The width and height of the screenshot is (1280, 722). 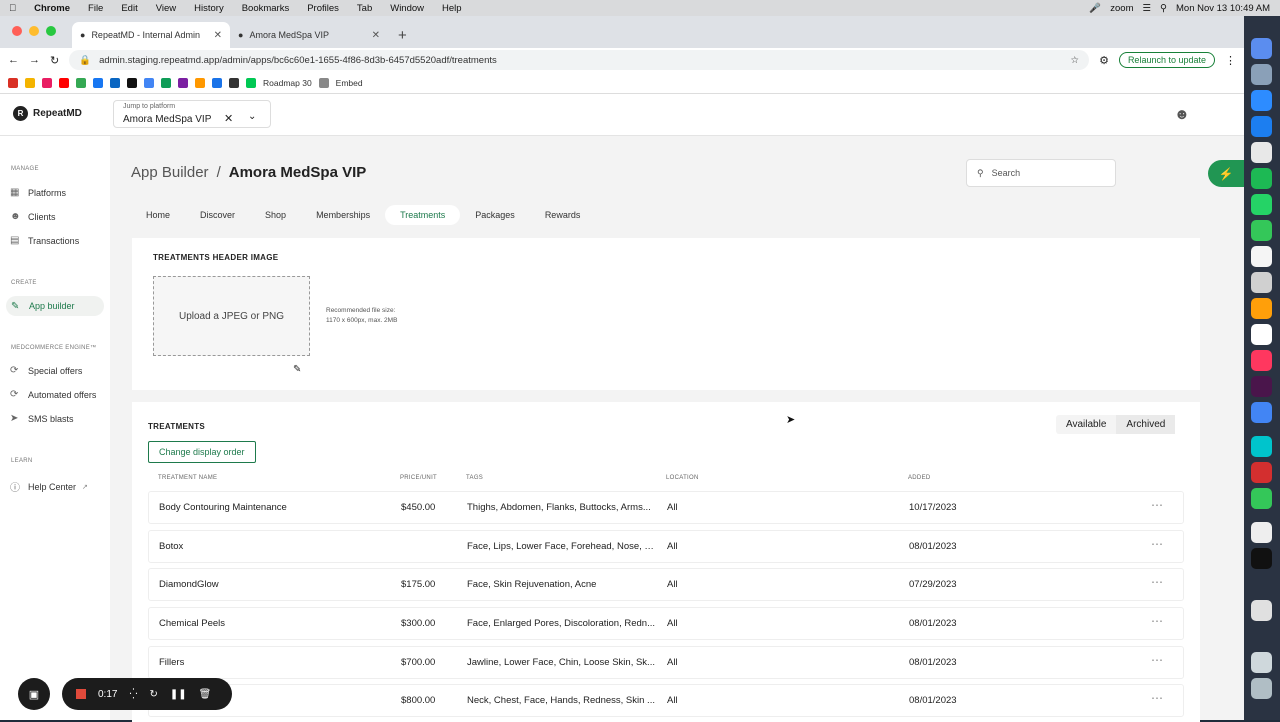 I want to click on youtube-icon, so click(x=64, y=82).